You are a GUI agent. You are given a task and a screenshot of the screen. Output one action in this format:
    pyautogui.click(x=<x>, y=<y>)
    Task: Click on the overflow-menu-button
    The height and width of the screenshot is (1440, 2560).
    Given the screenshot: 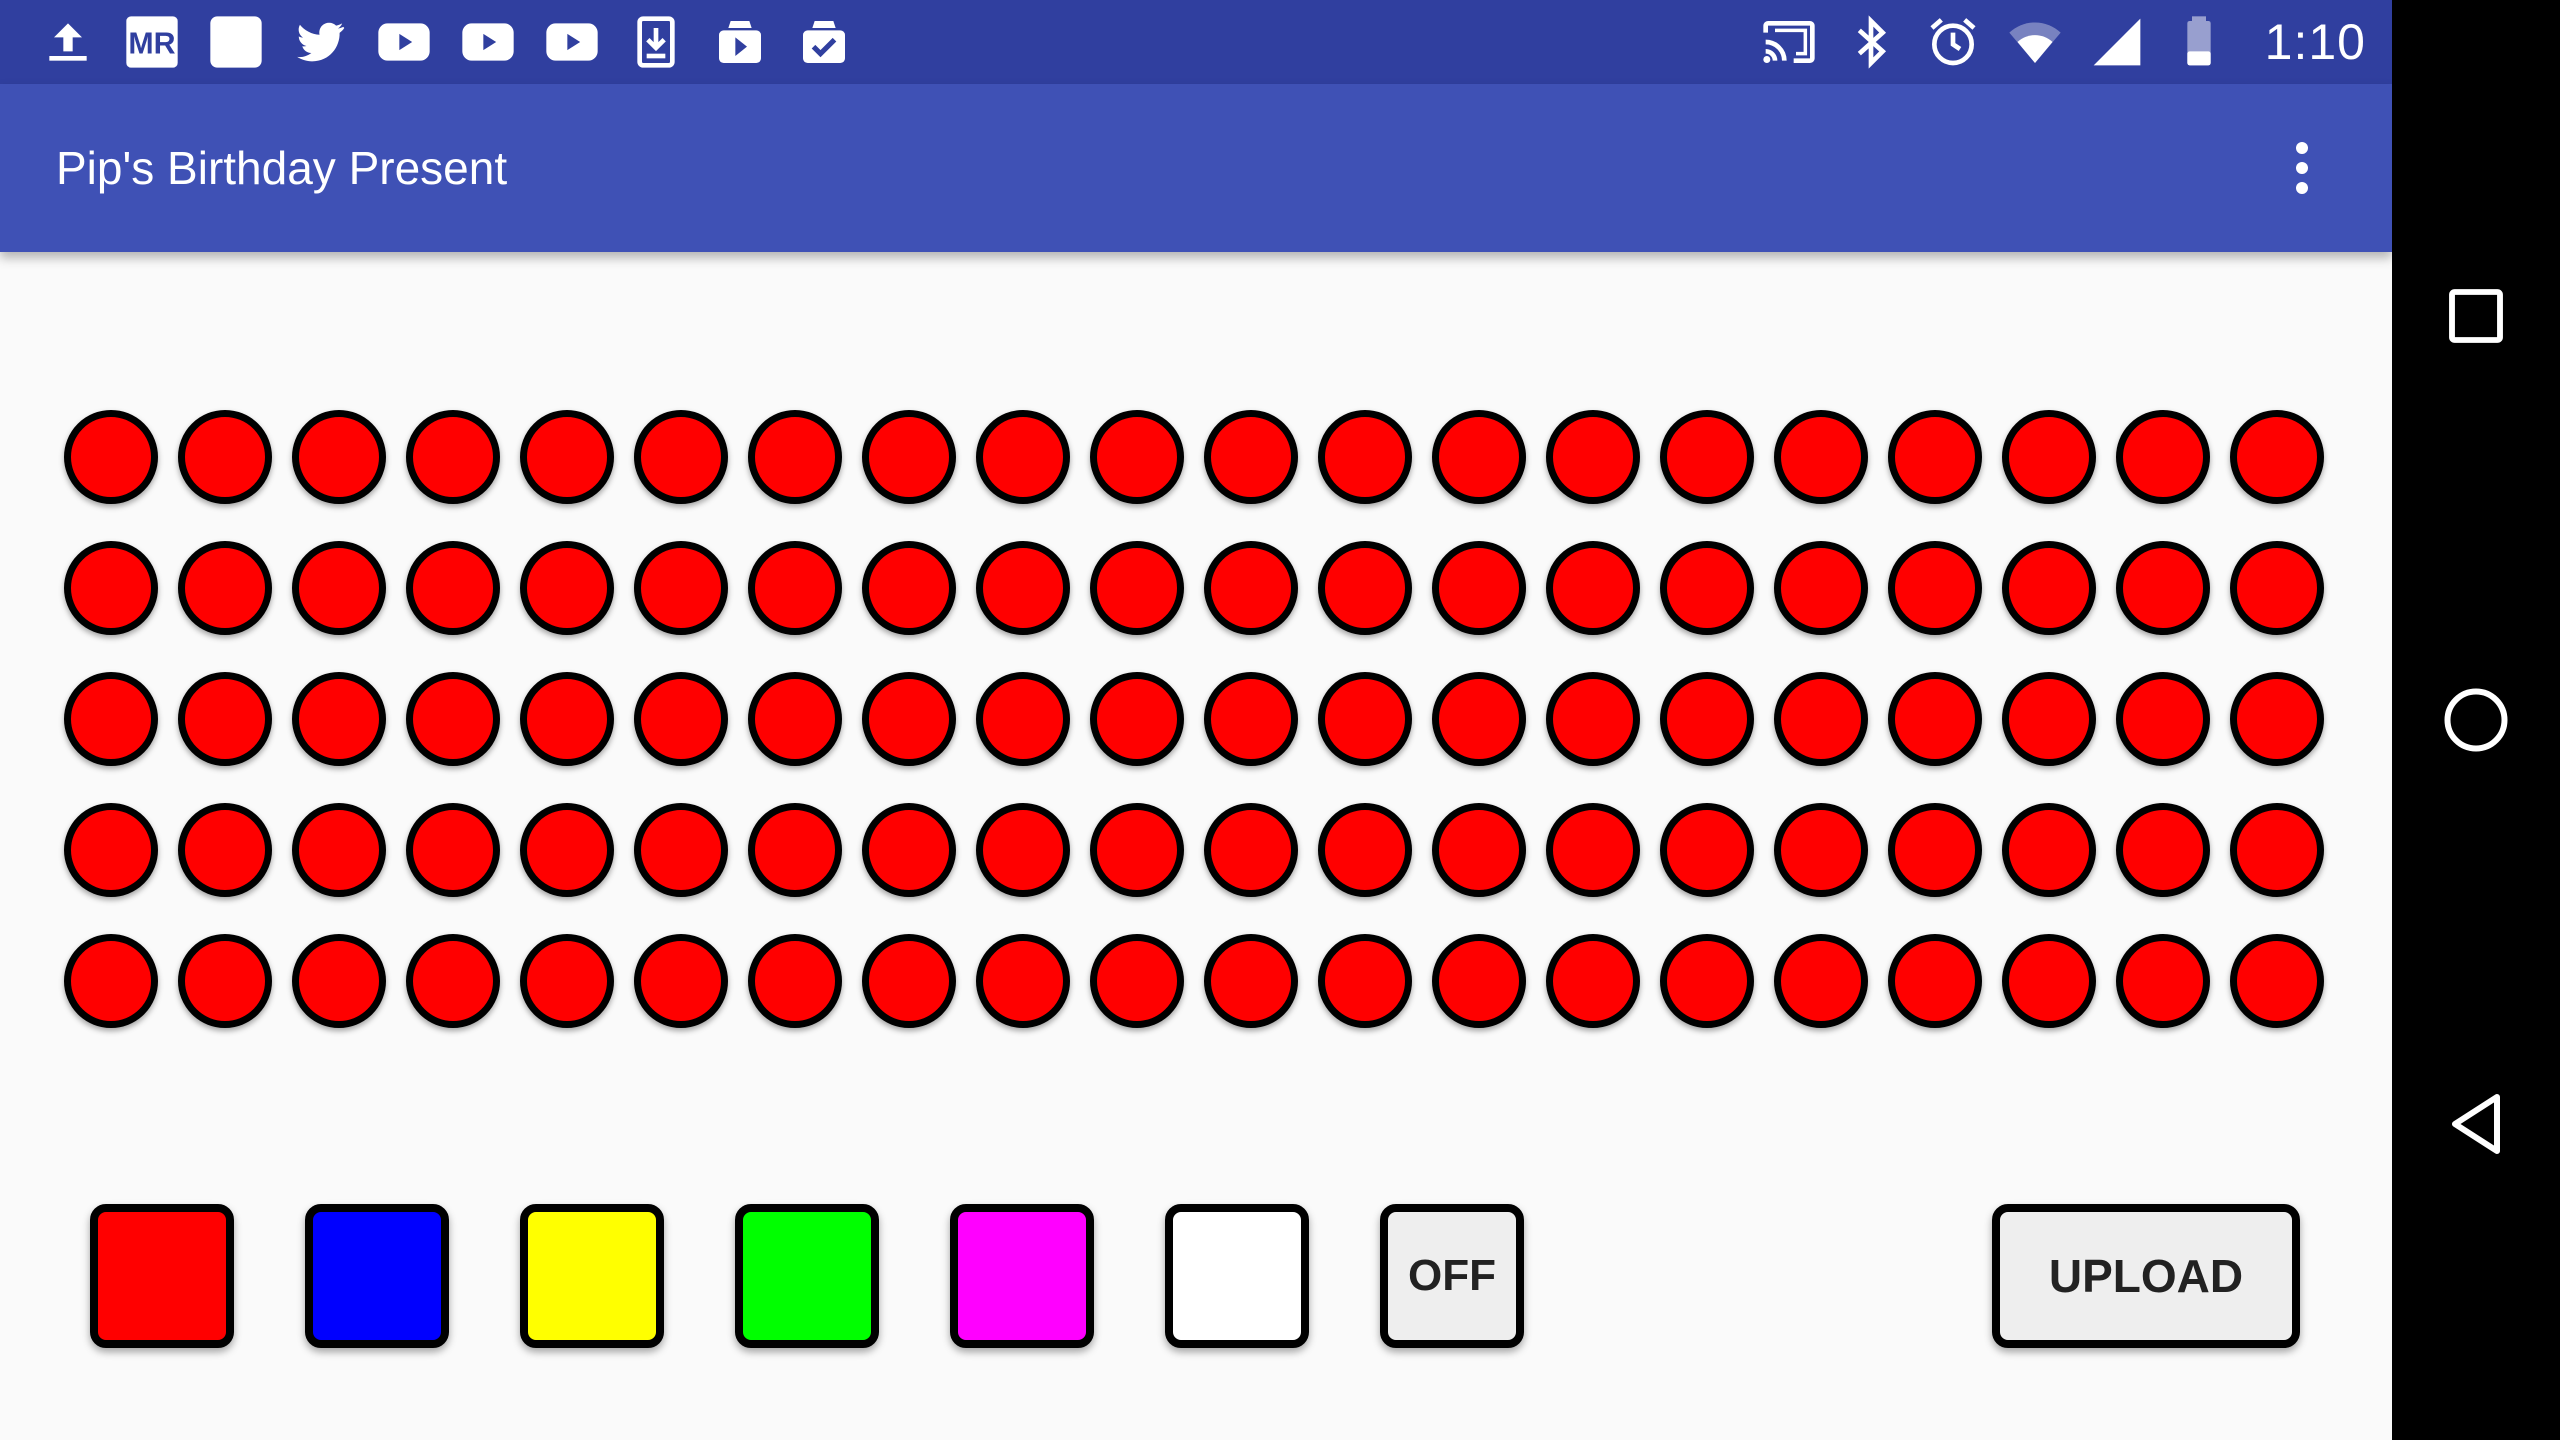 What is the action you would take?
    pyautogui.click(x=2302, y=168)
    